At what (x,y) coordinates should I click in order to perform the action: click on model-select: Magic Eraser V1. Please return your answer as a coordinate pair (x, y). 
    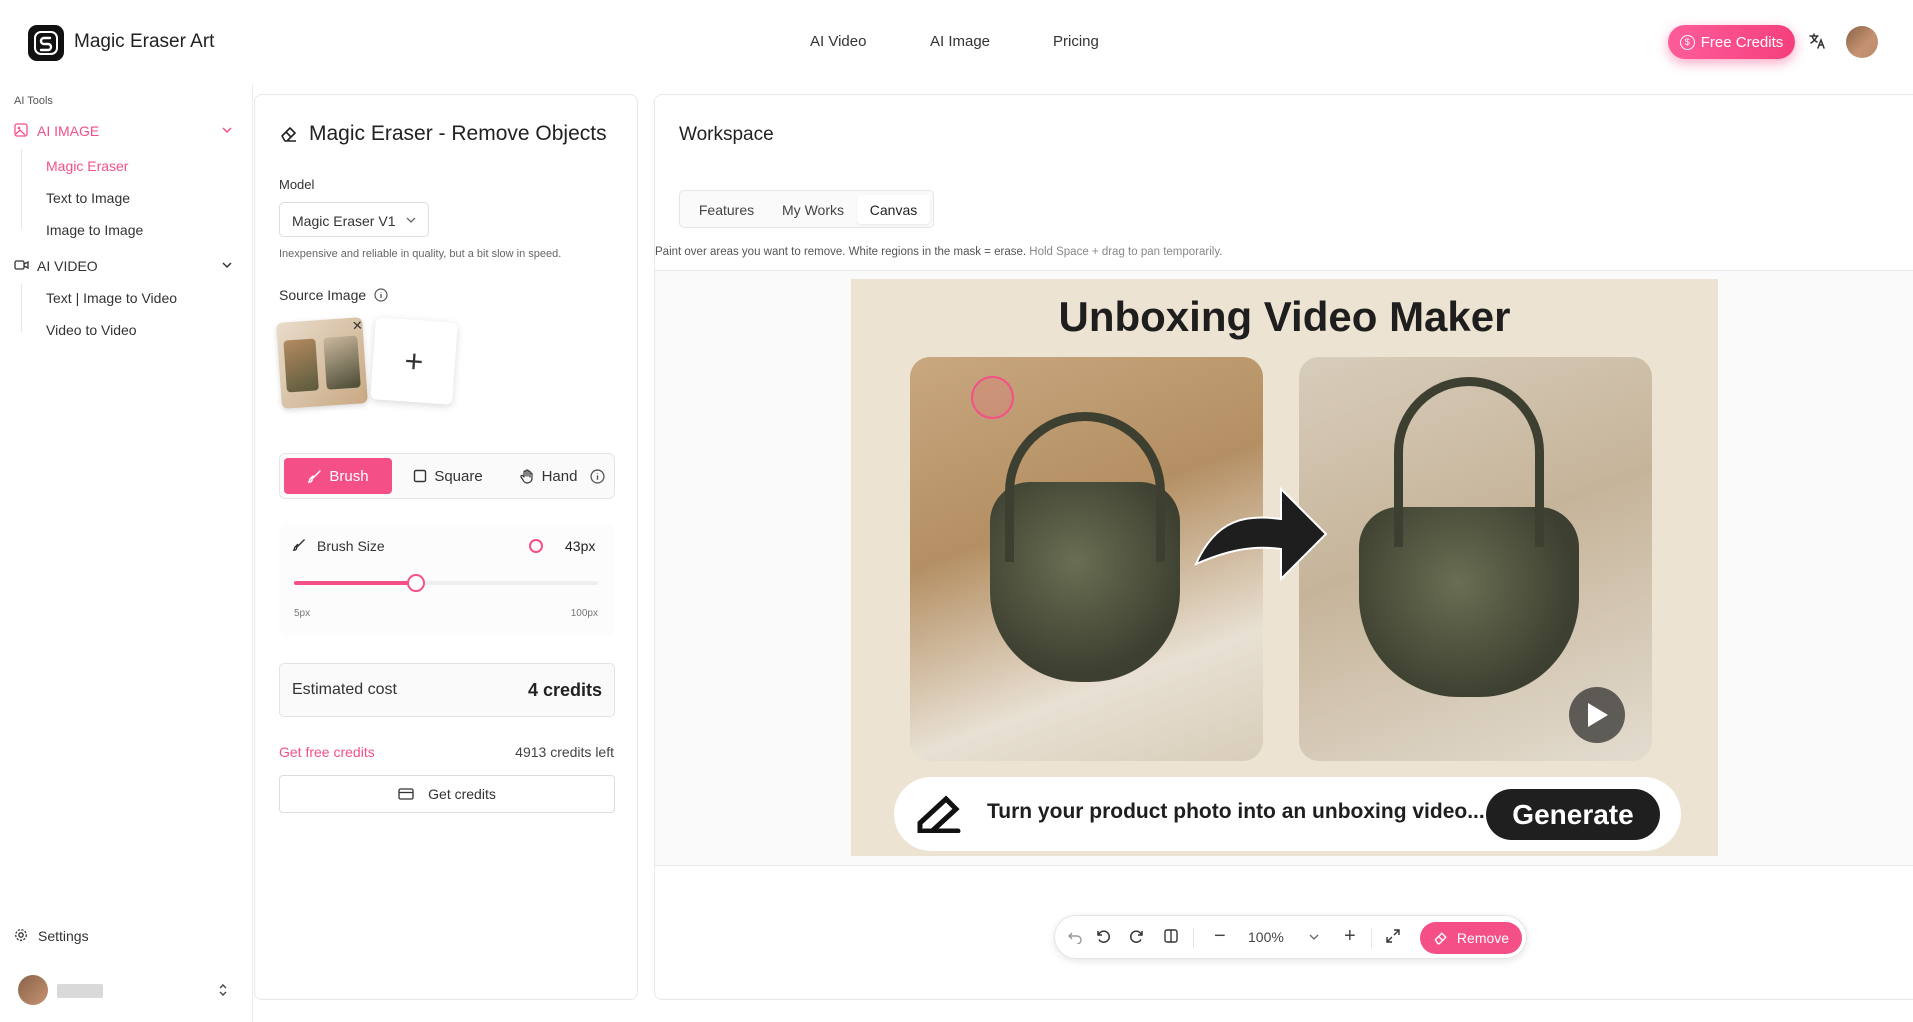
    Looking at the image, I should click on (354, 219).